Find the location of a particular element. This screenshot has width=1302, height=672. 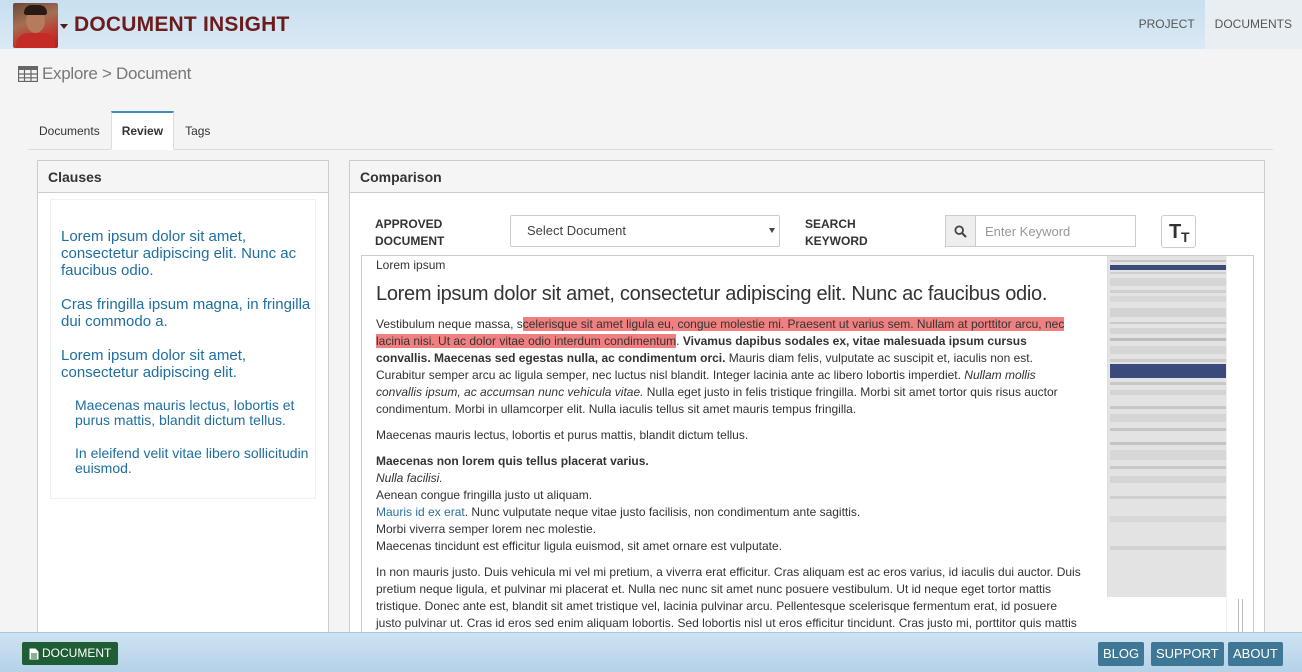

search-button is located at coordinates (961, 231).